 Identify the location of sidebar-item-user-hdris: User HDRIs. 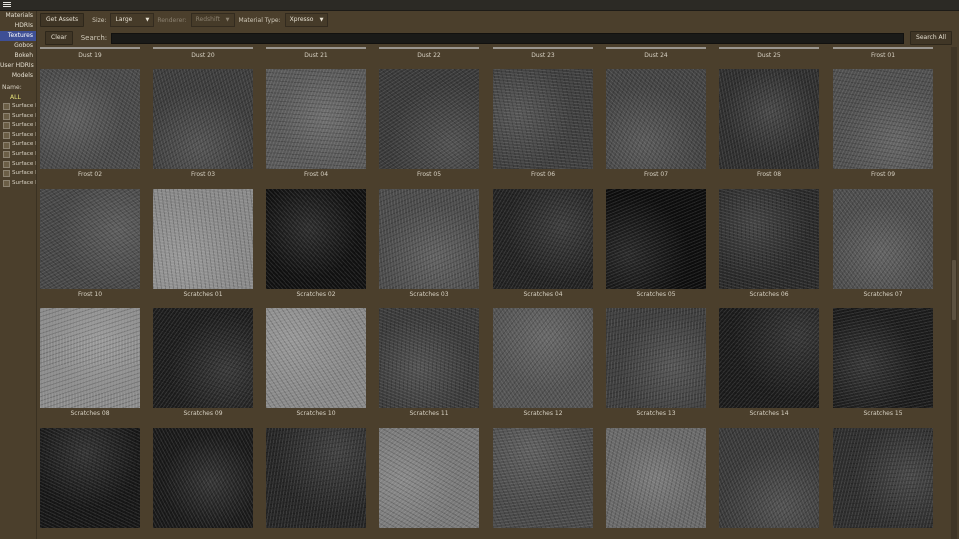
(18, 66).